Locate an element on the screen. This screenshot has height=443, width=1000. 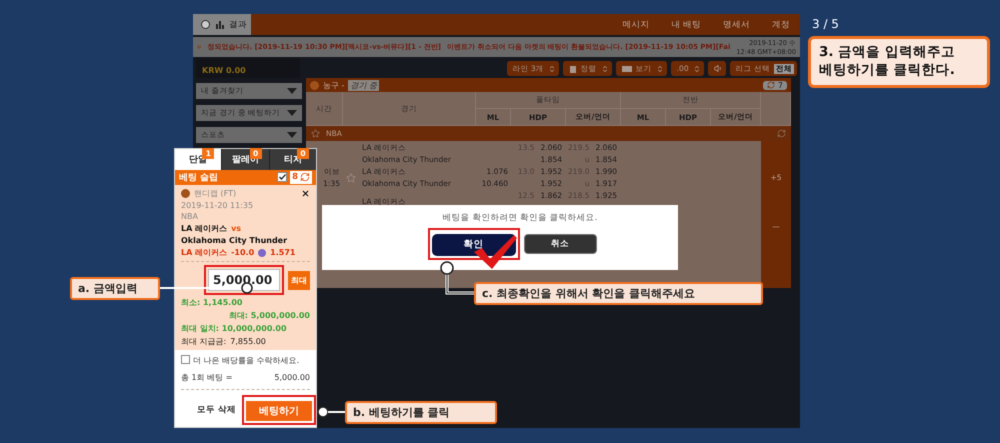
refresh-button: 7 is located at coordinates (774, 85).